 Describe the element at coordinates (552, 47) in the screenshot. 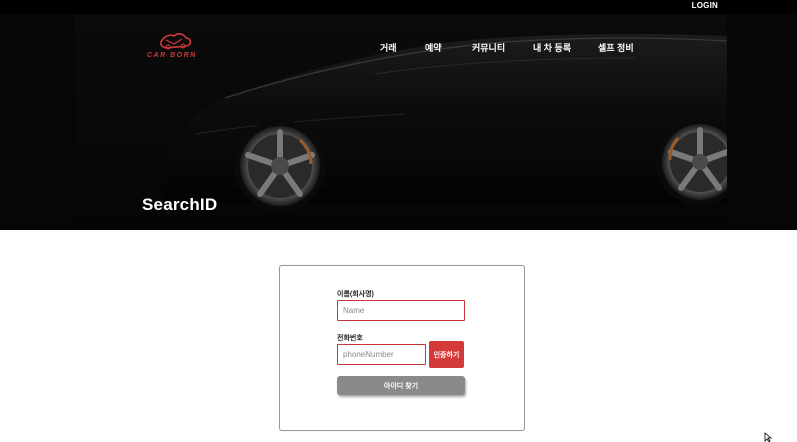

I see `nav-item-register-car: 내 차 등록` at that location.